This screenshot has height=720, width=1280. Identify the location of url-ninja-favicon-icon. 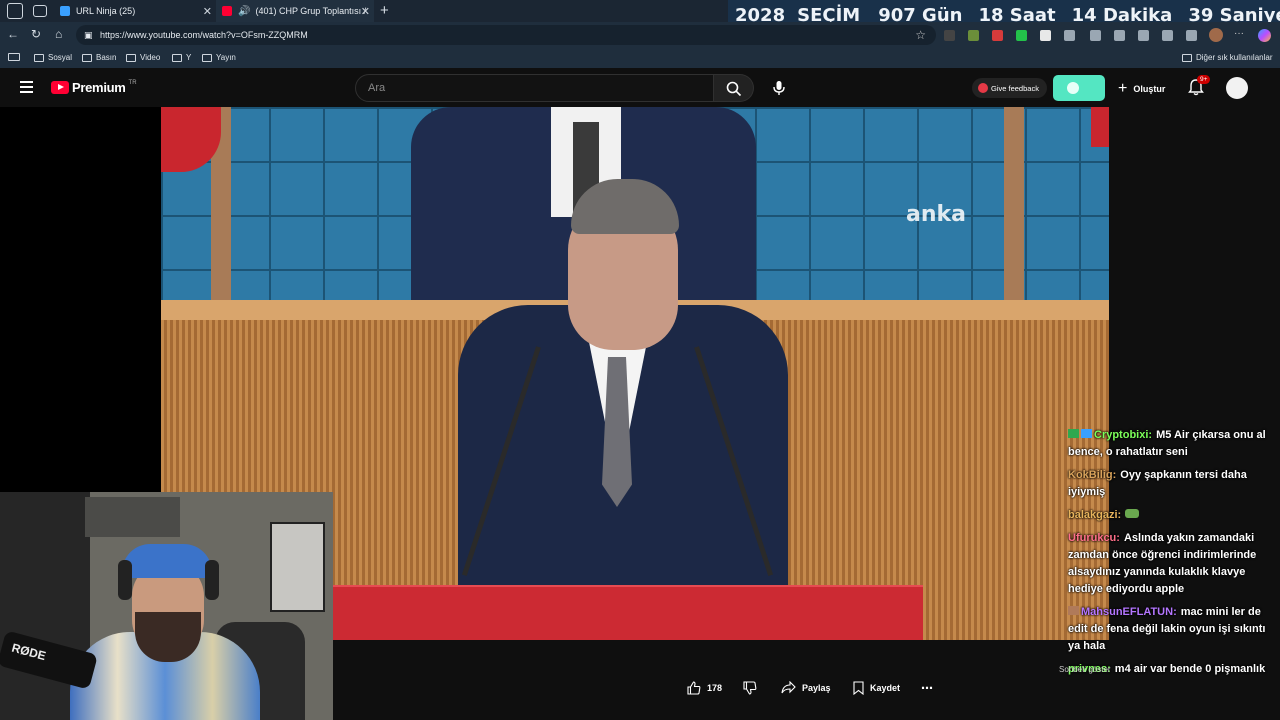
(65, 11).